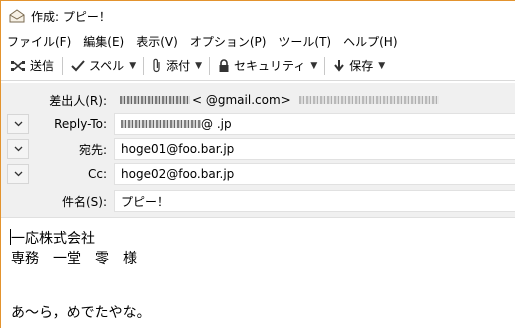 The height and width of the screenshot is (328, 515). I want to click on to-field: hoge01@foo.bar.jp, so click(314, 149).